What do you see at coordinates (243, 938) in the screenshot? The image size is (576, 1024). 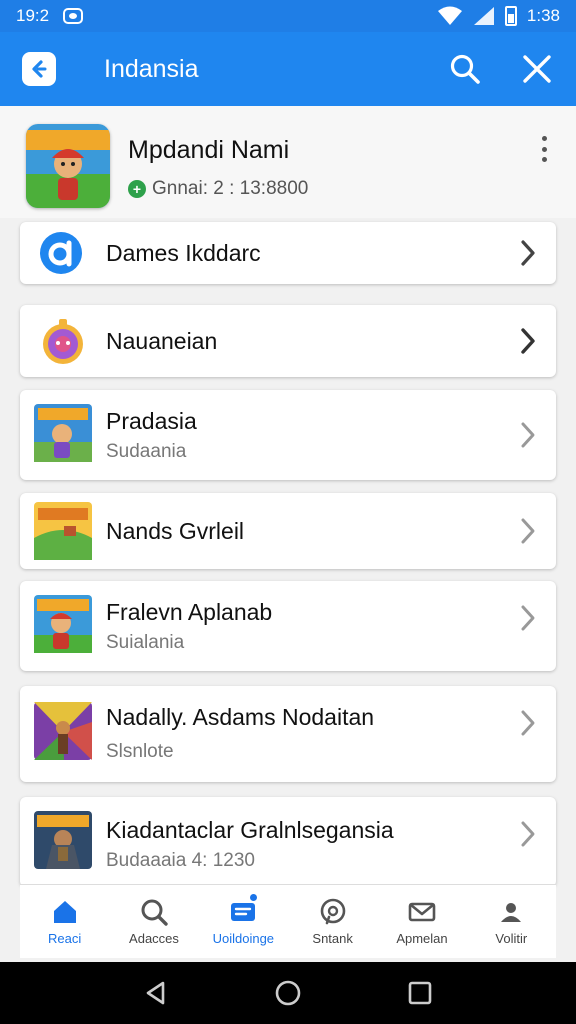 I see `nav-label: Uoildoinge` at bounding box center [243, 938].